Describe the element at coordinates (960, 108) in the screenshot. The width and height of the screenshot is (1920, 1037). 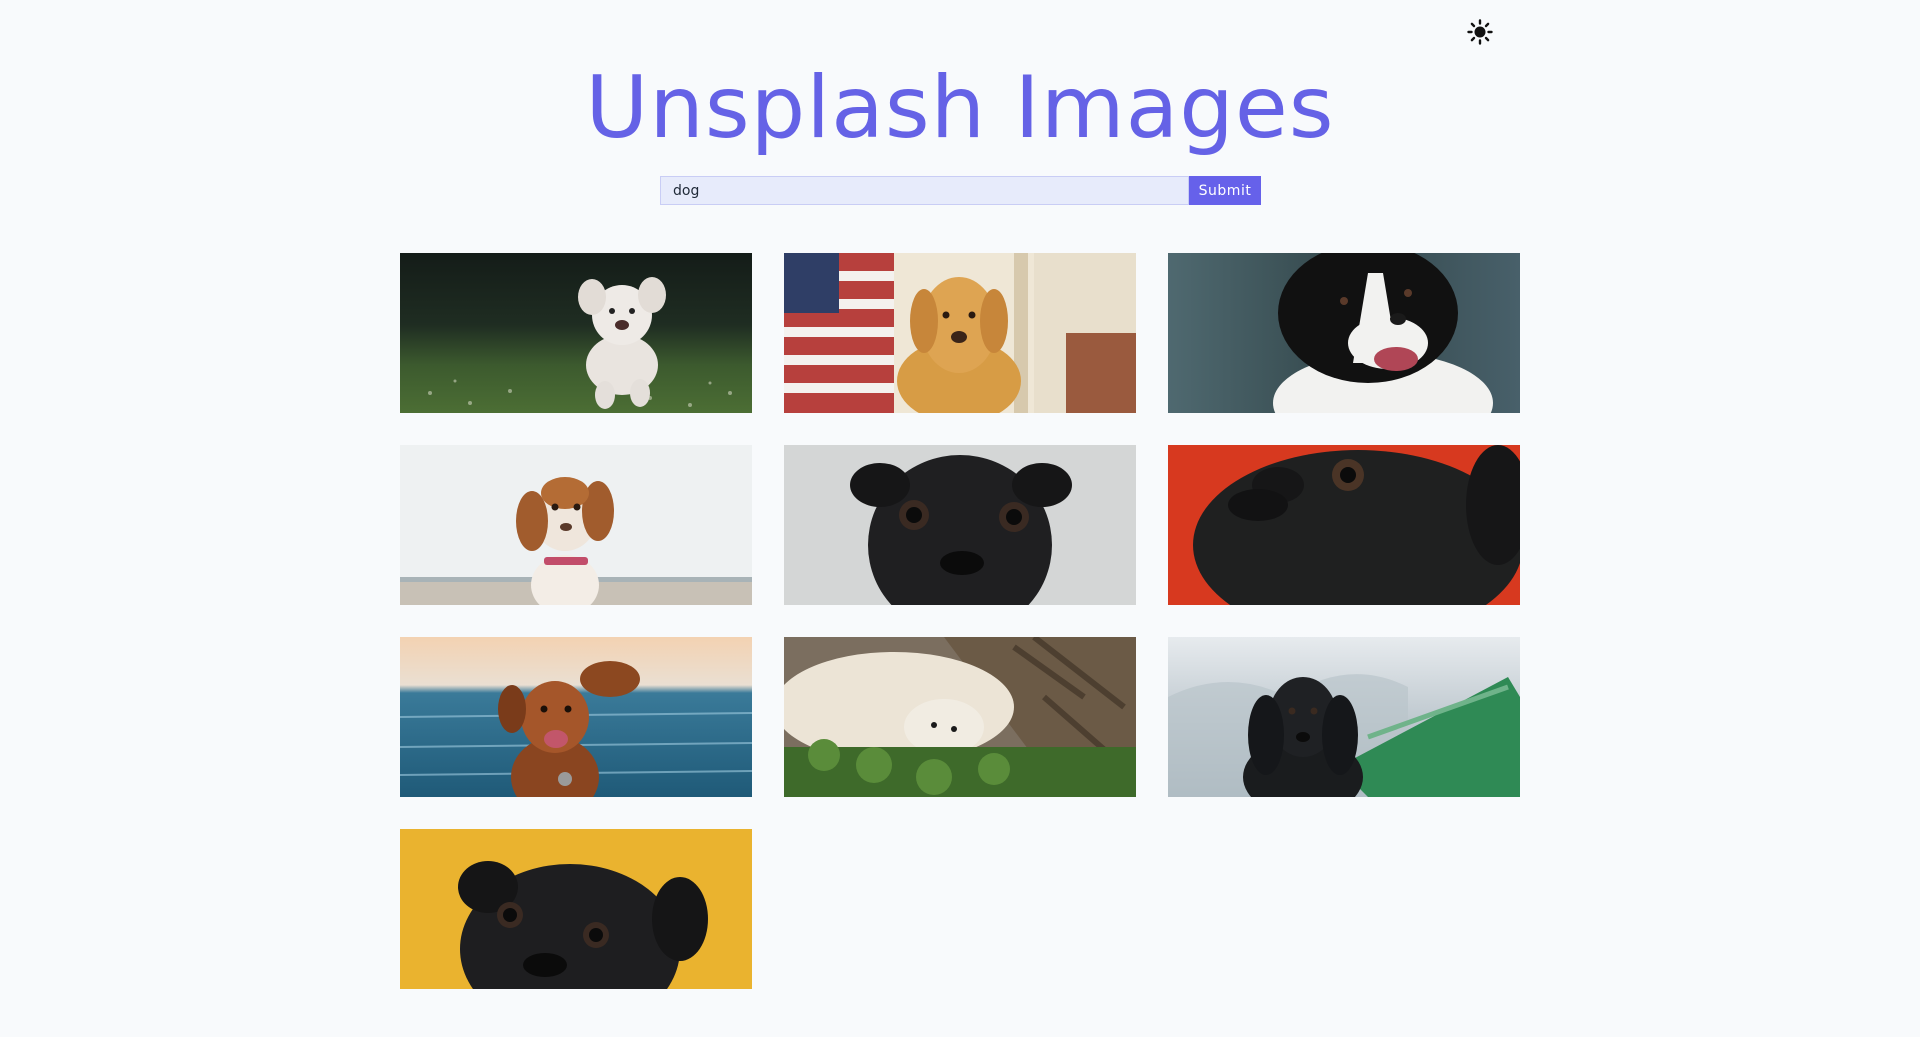
I see `page-title: Unsplash Images` at that location.